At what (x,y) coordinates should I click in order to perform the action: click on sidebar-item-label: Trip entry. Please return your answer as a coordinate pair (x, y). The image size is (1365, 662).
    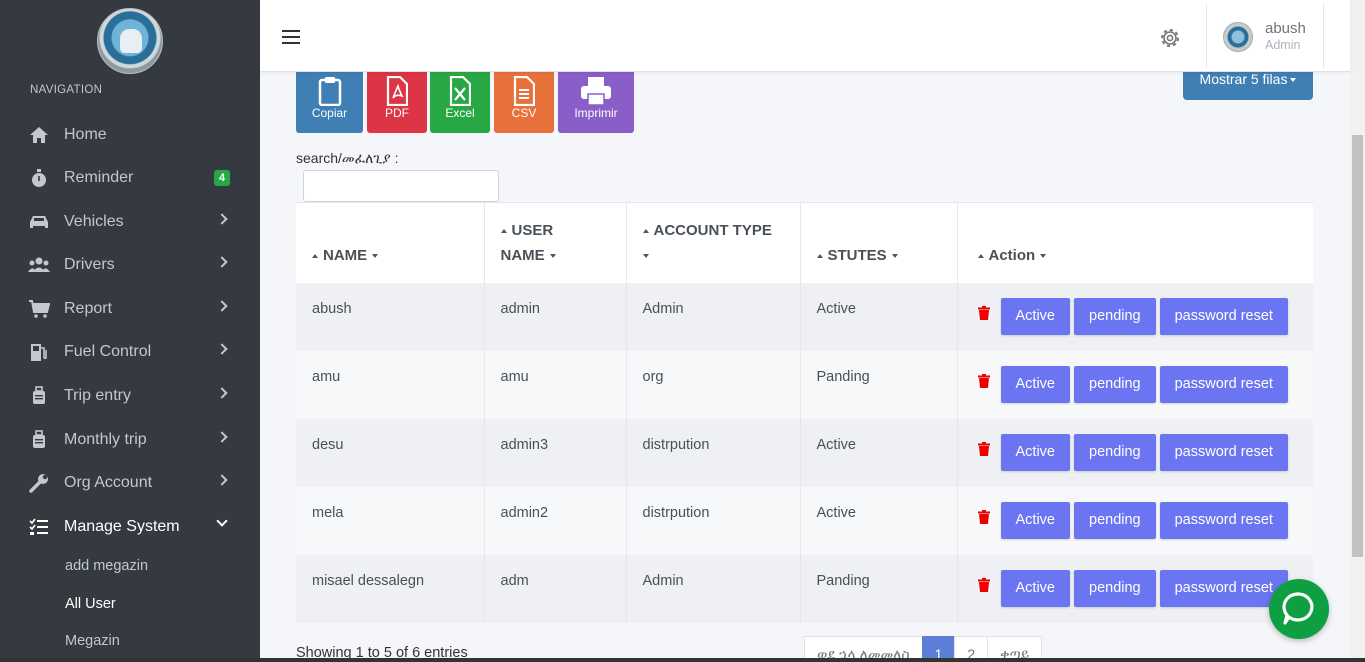
    Looking at the image, I should click on (97, 395).